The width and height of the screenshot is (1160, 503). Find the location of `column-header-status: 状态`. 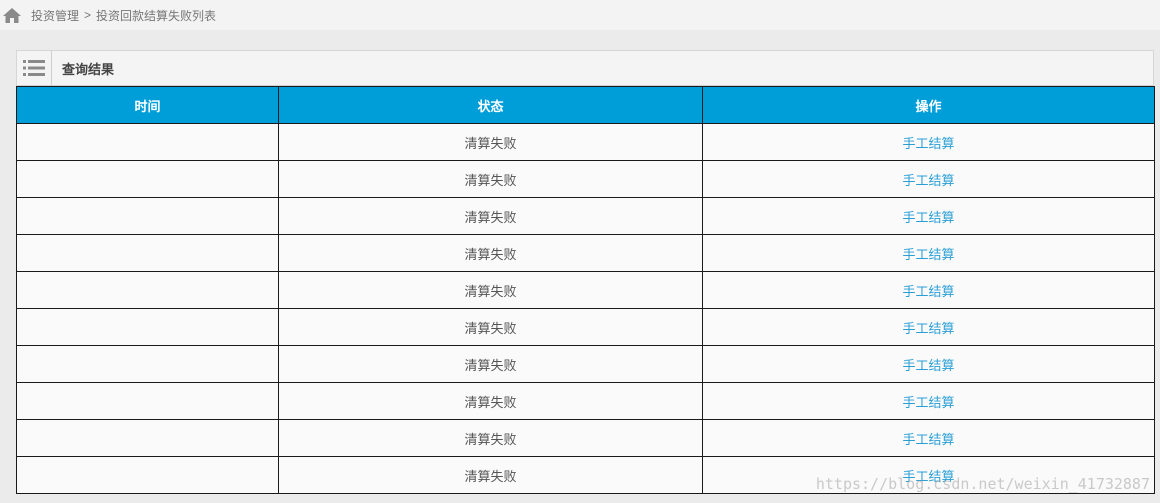

column-header-status: 状态 is located at coordinates (490, 105).